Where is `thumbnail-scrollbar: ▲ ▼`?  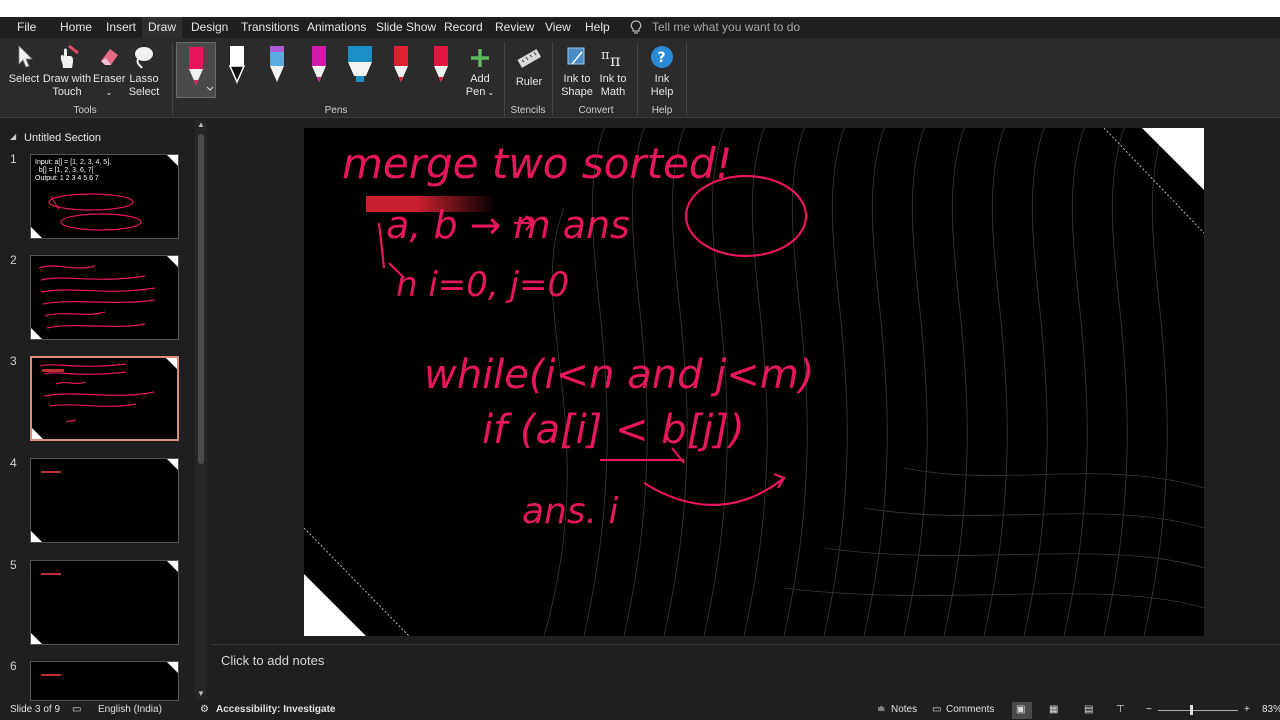 thumbnail-scrollbar: ▲ ▼ is located at coordinates (201, 410).